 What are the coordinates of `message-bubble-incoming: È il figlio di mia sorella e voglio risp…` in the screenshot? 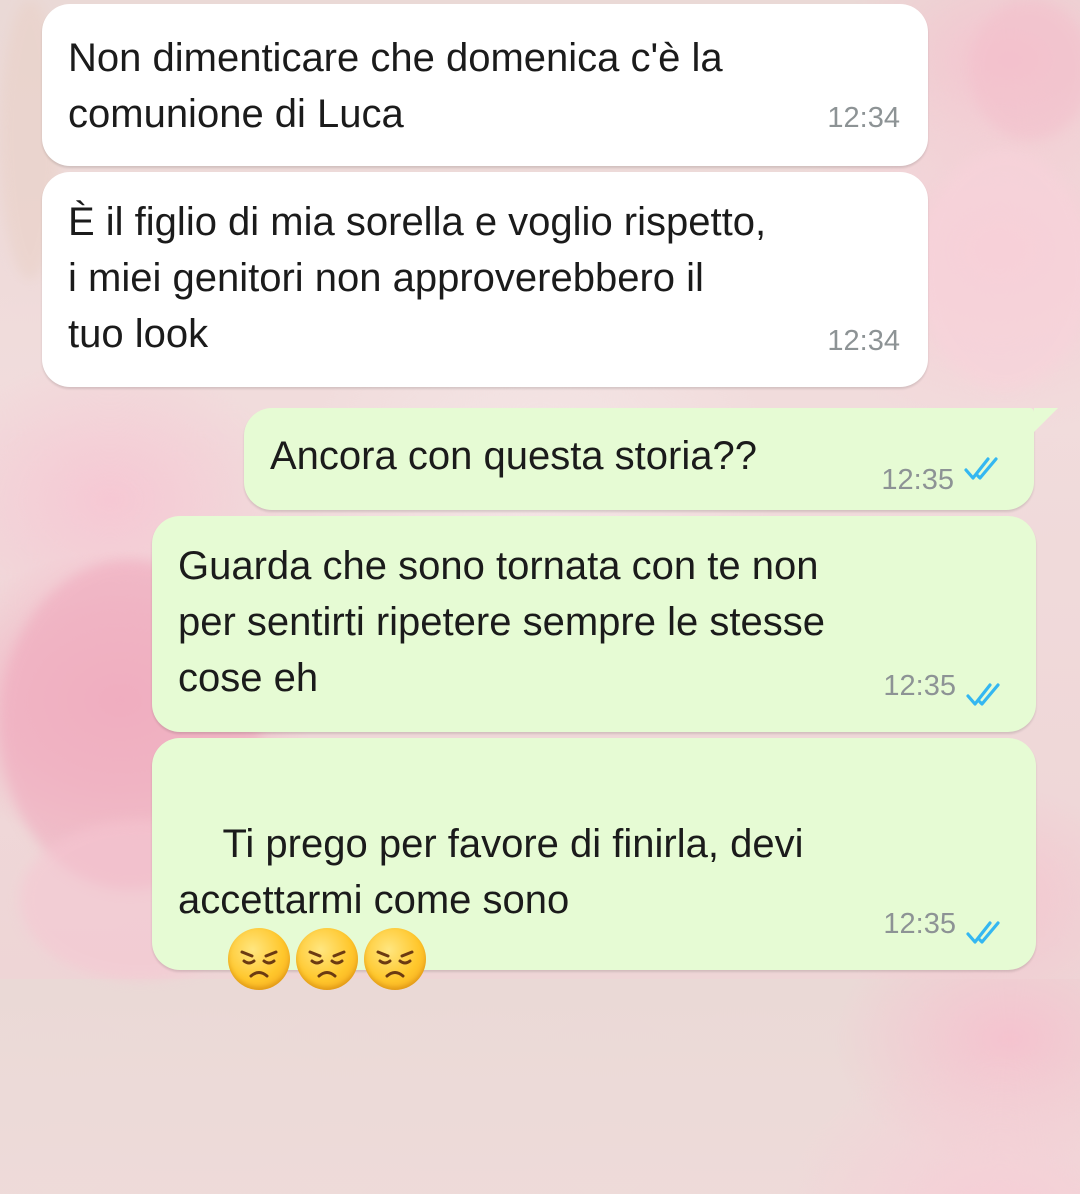 It's located at (485, 279).